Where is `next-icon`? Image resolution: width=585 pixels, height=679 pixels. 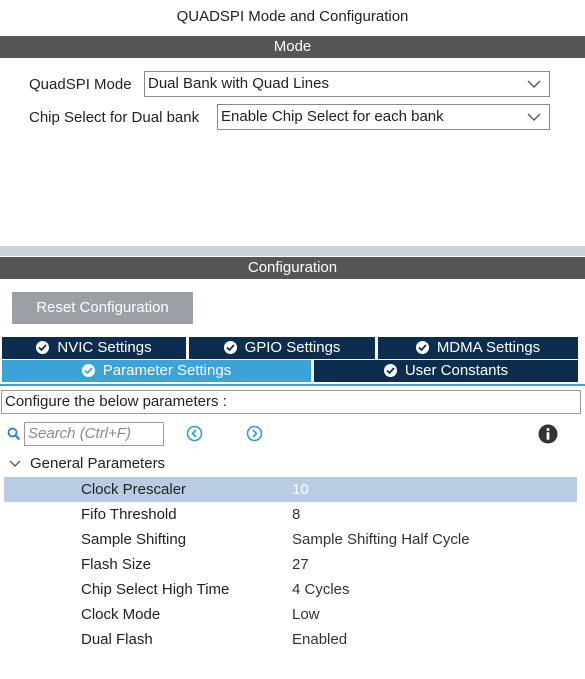
next-icon is located at coordinates (254, 433).